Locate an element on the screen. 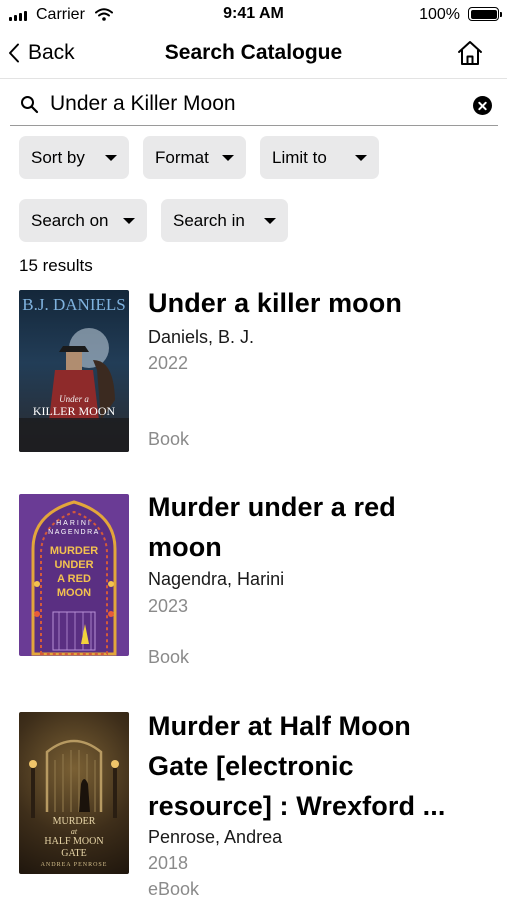 Image resolution: width=507 pixels, height=900 pixels. book-cover: MURDER at HALF MOON GATE ANDREA PENROSE is located at coordinates (74, 793).